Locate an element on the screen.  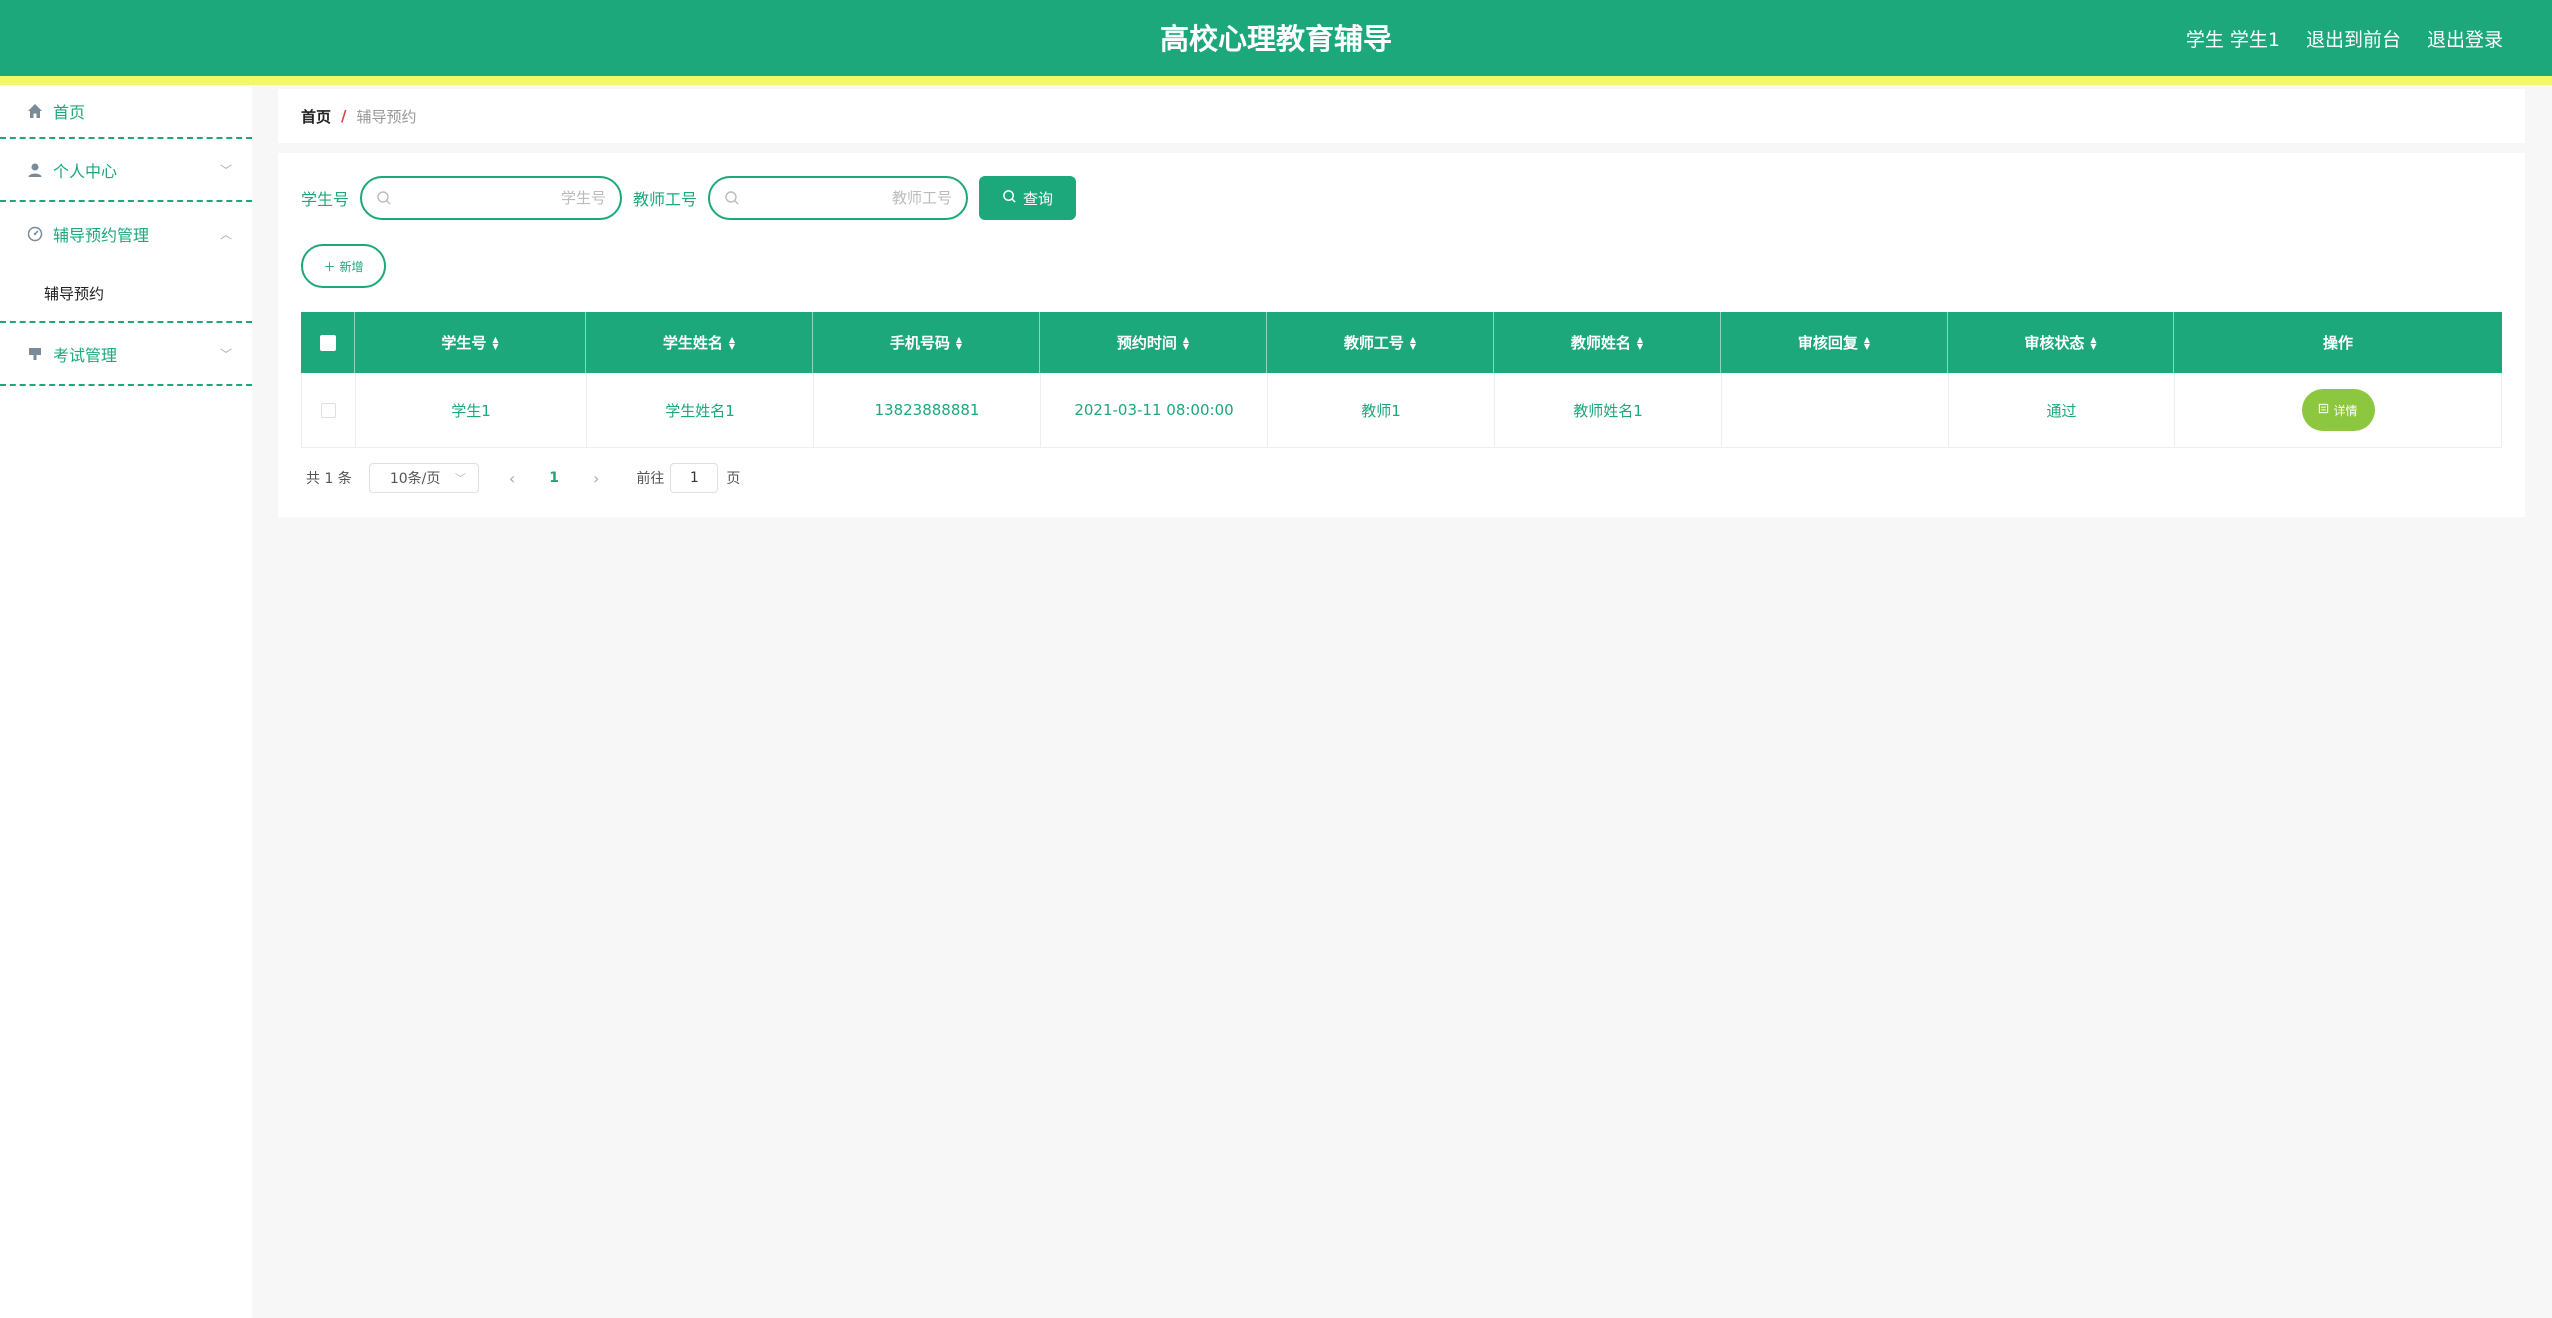
sidebar-item-home: 首页 is located at coordinates (126, 112).